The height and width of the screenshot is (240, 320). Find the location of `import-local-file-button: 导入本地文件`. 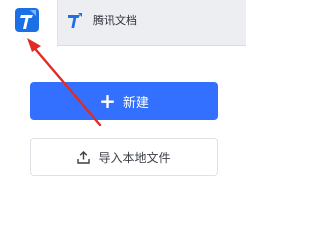

import-local-file-button: 导入本地文件 is located at coordinates (124, 157).